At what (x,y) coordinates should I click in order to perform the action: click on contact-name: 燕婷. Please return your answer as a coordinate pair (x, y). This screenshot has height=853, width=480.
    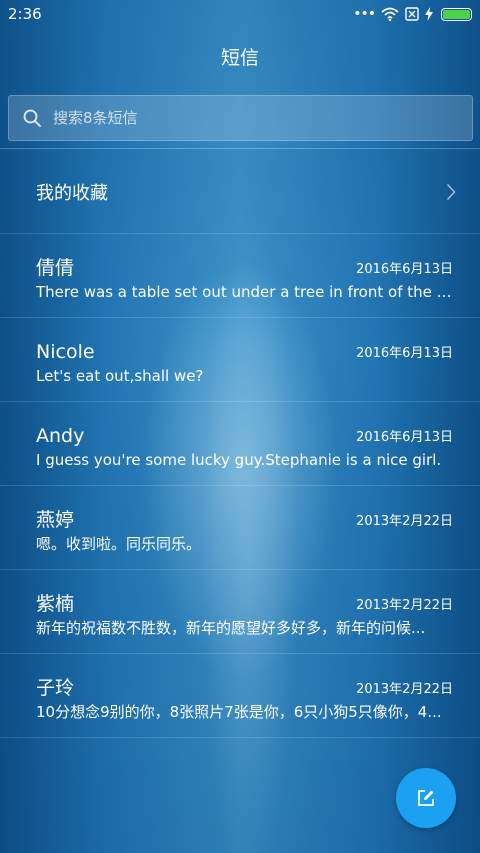
    Looking at the image, I should click on (55, 520).